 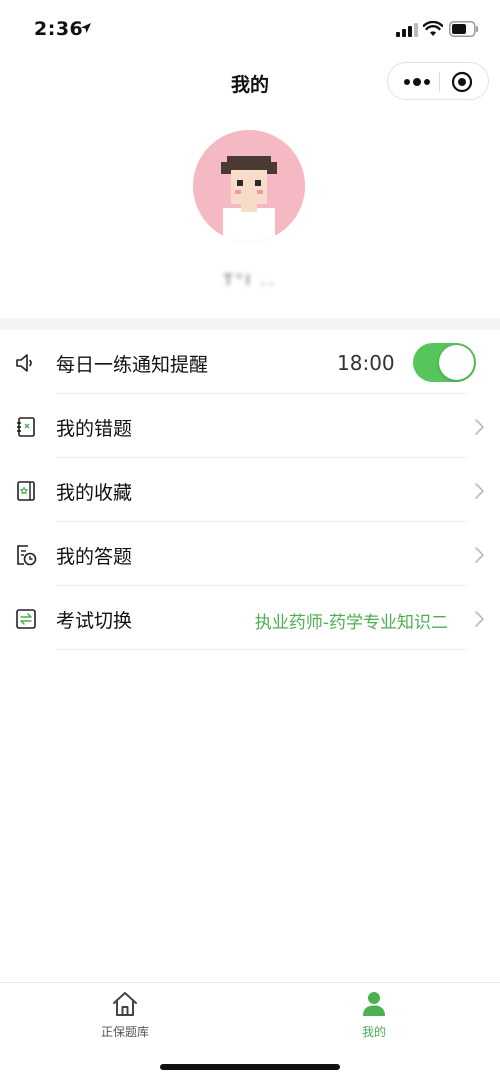 I want to click on tab-label: 正保题库, so click(x=124, y=1032).